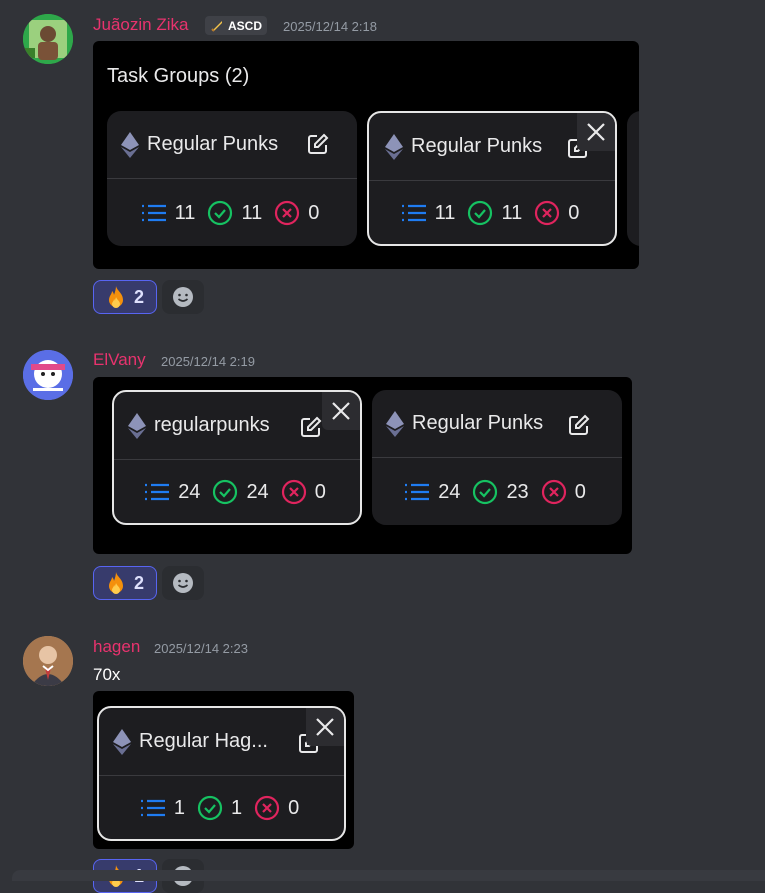 The image size is (765, 893). Describe the element at coordinates (208, 361) in the screenshot. I see `timestamp: 2025/12/14 2:19` at that location.